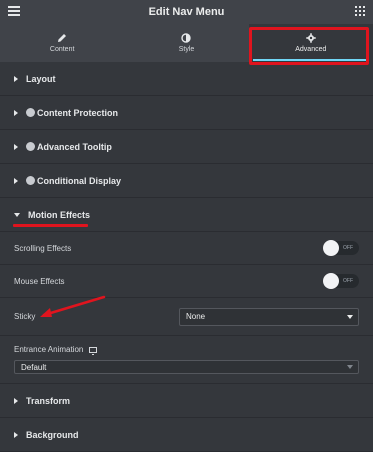 The height and width of the screenshot is (452, 373). What do you see at coordinates (186, 435) in the screenshot?
I see `section-background: Background` at bounding box center [186, 435].